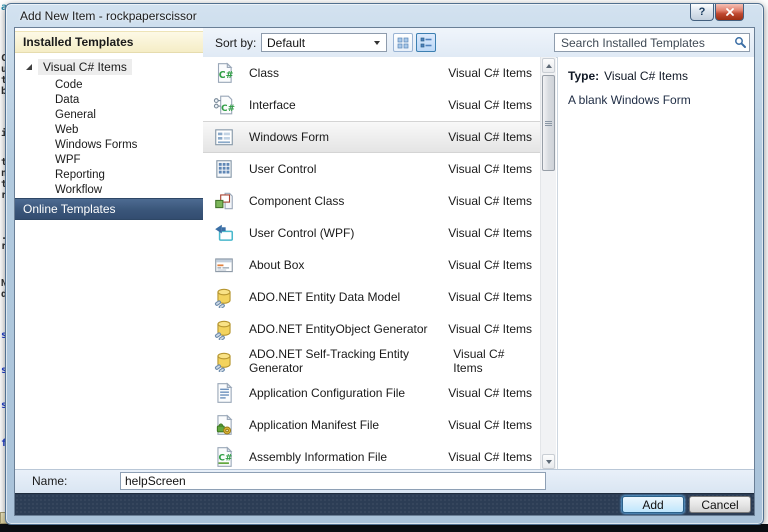 The image size is (768, 532). I want to click on list-item: Interface Visual C# Items, so click(371, 105).